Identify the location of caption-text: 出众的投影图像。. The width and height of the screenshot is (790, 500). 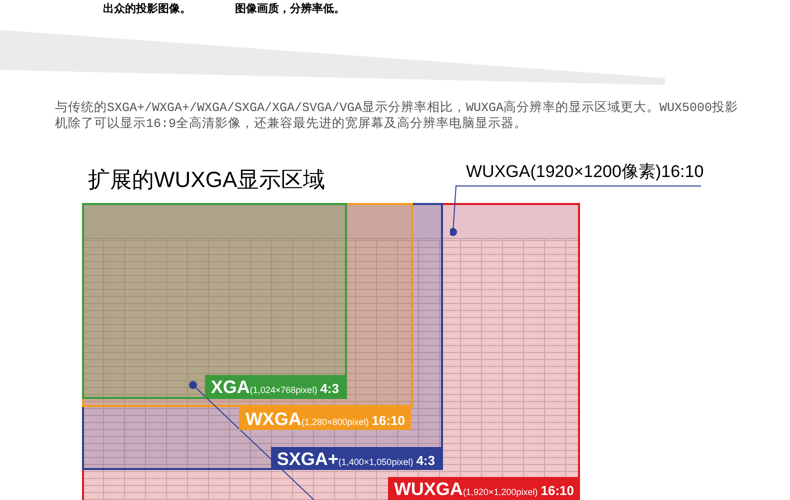
(147, 9).